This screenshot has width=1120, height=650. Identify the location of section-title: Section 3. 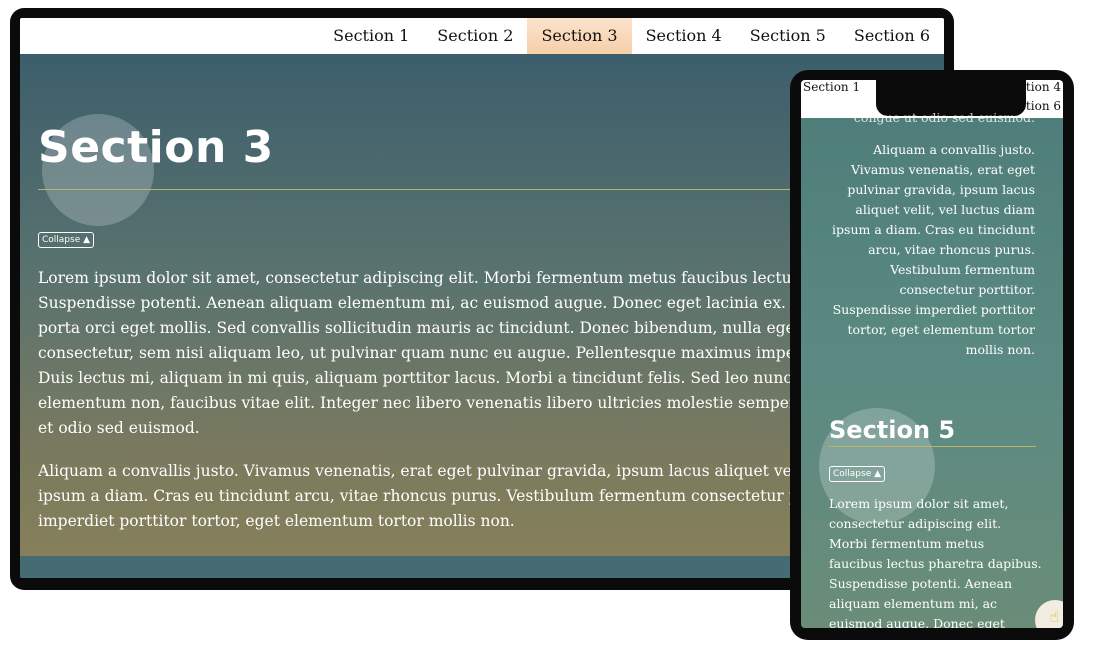
(156, 147).